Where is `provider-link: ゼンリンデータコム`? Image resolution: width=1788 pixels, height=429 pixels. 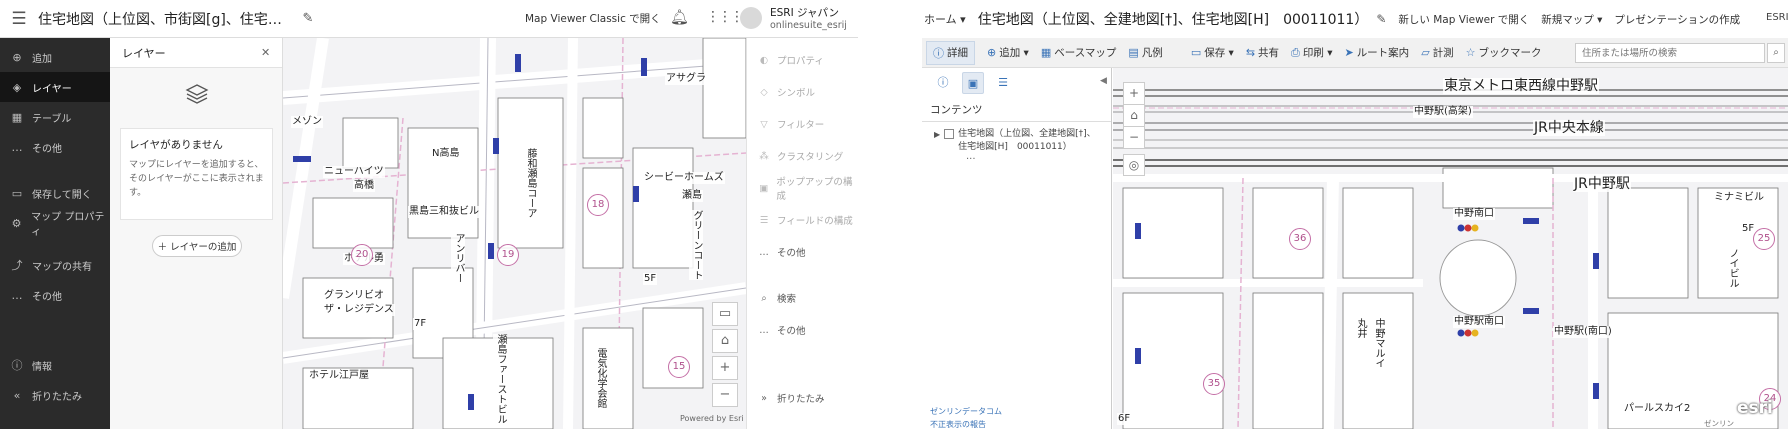 provider-link: ゼンリンデータコム is located at coordinates (966, 411).